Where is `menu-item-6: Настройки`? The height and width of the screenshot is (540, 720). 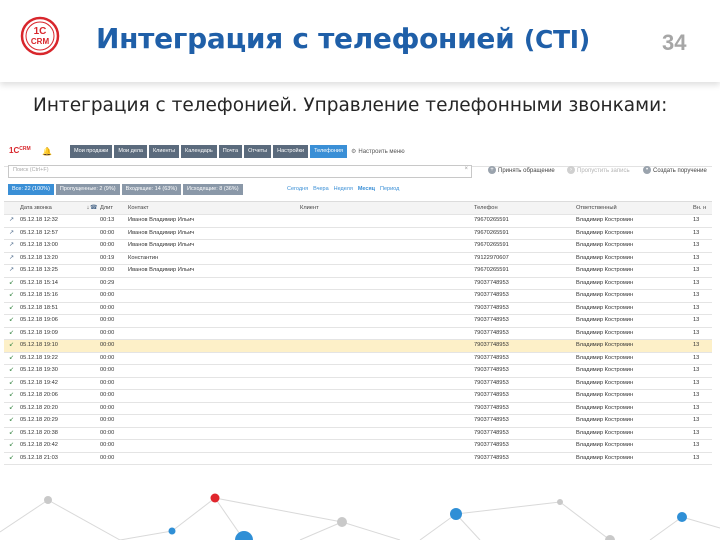 menu-item-6: Настройки is located at coordinates (291, 151).